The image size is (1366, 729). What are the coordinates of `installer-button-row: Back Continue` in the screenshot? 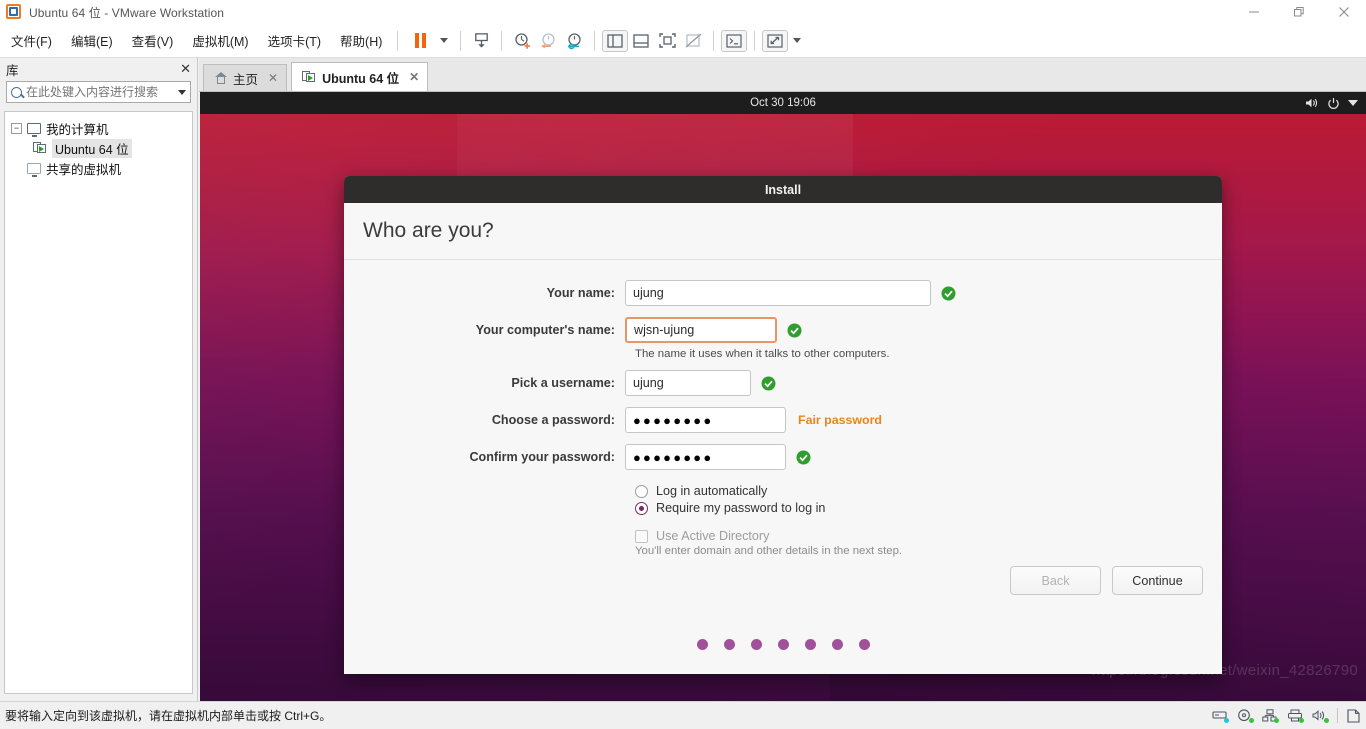 It's located at (1106, 580).